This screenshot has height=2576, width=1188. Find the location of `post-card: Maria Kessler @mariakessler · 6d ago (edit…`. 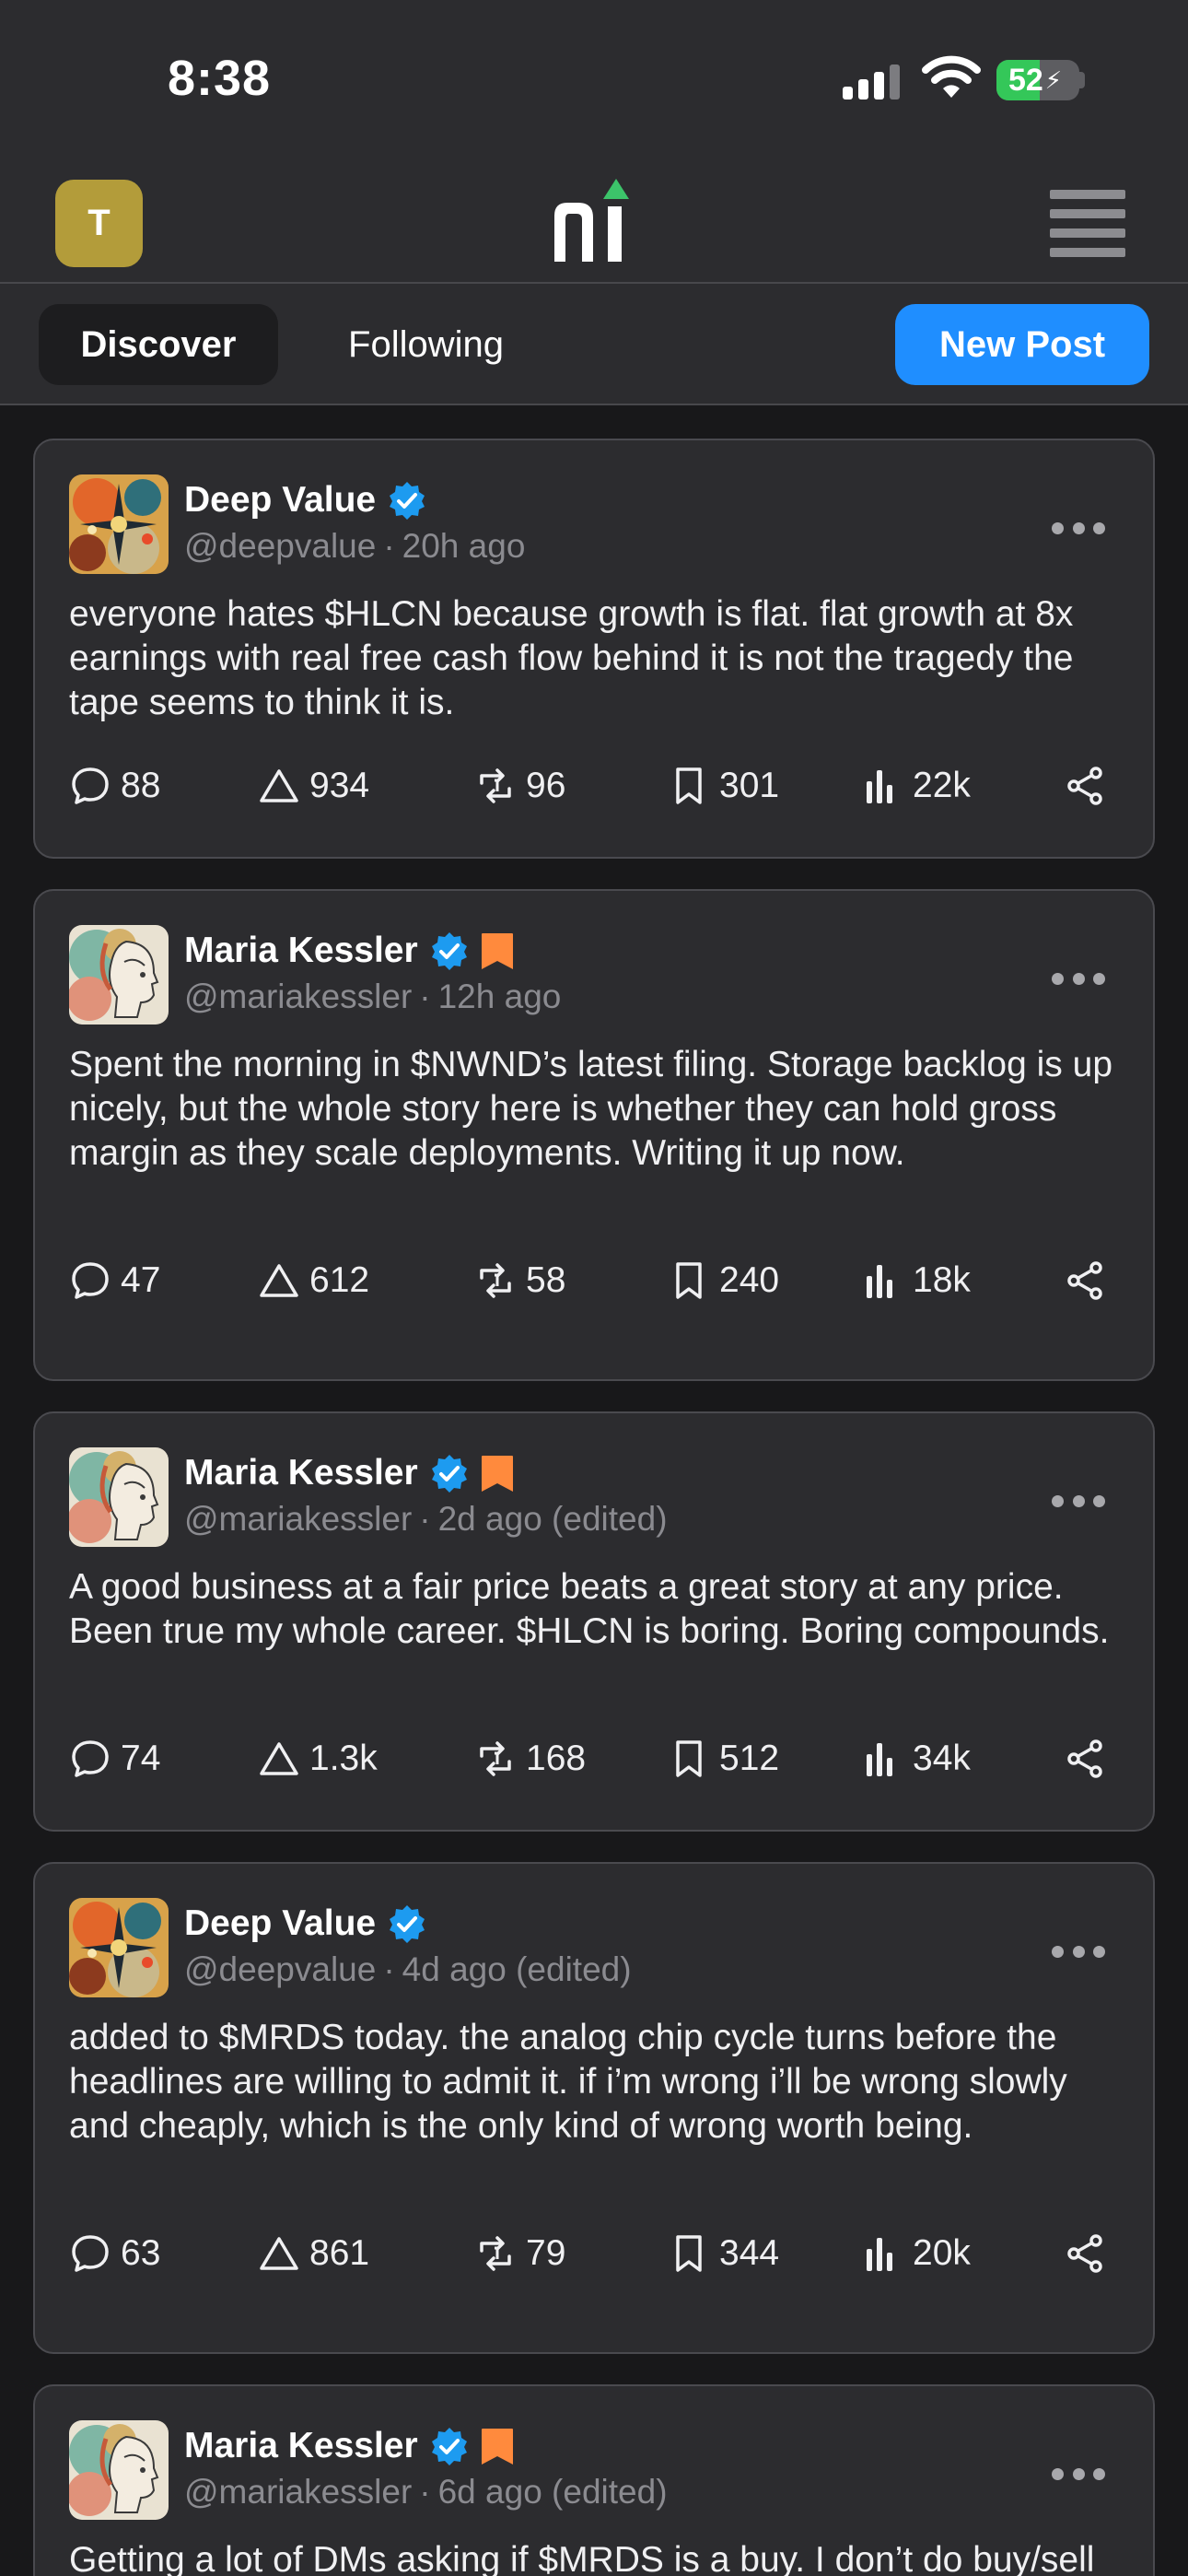

post-card: Maria Kessler @mariakessler · 6d ago (edit… is located at coordinates (594, 2480).